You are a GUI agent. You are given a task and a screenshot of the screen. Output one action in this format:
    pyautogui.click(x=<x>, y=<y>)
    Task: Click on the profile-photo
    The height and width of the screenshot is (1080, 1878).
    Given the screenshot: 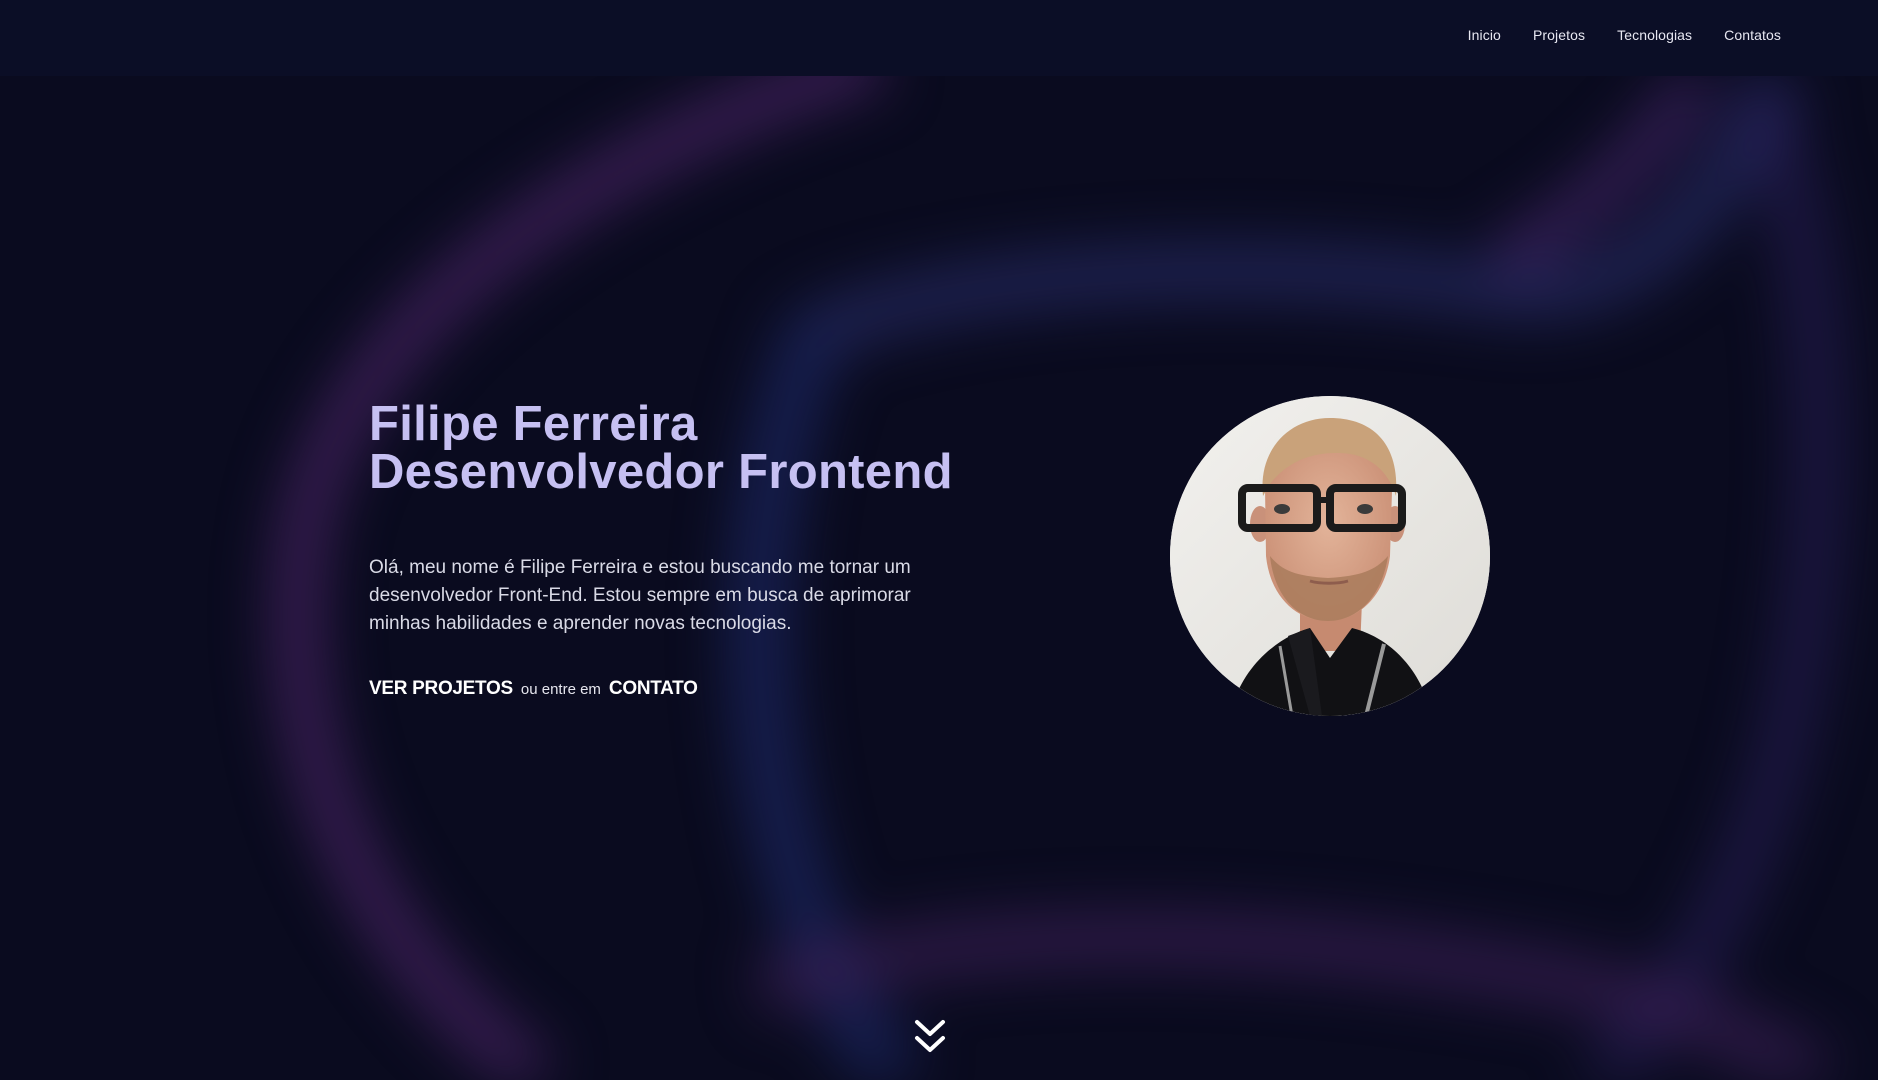 What is the action you would take?
    pyautogui.click(x=1330, y=556)
    